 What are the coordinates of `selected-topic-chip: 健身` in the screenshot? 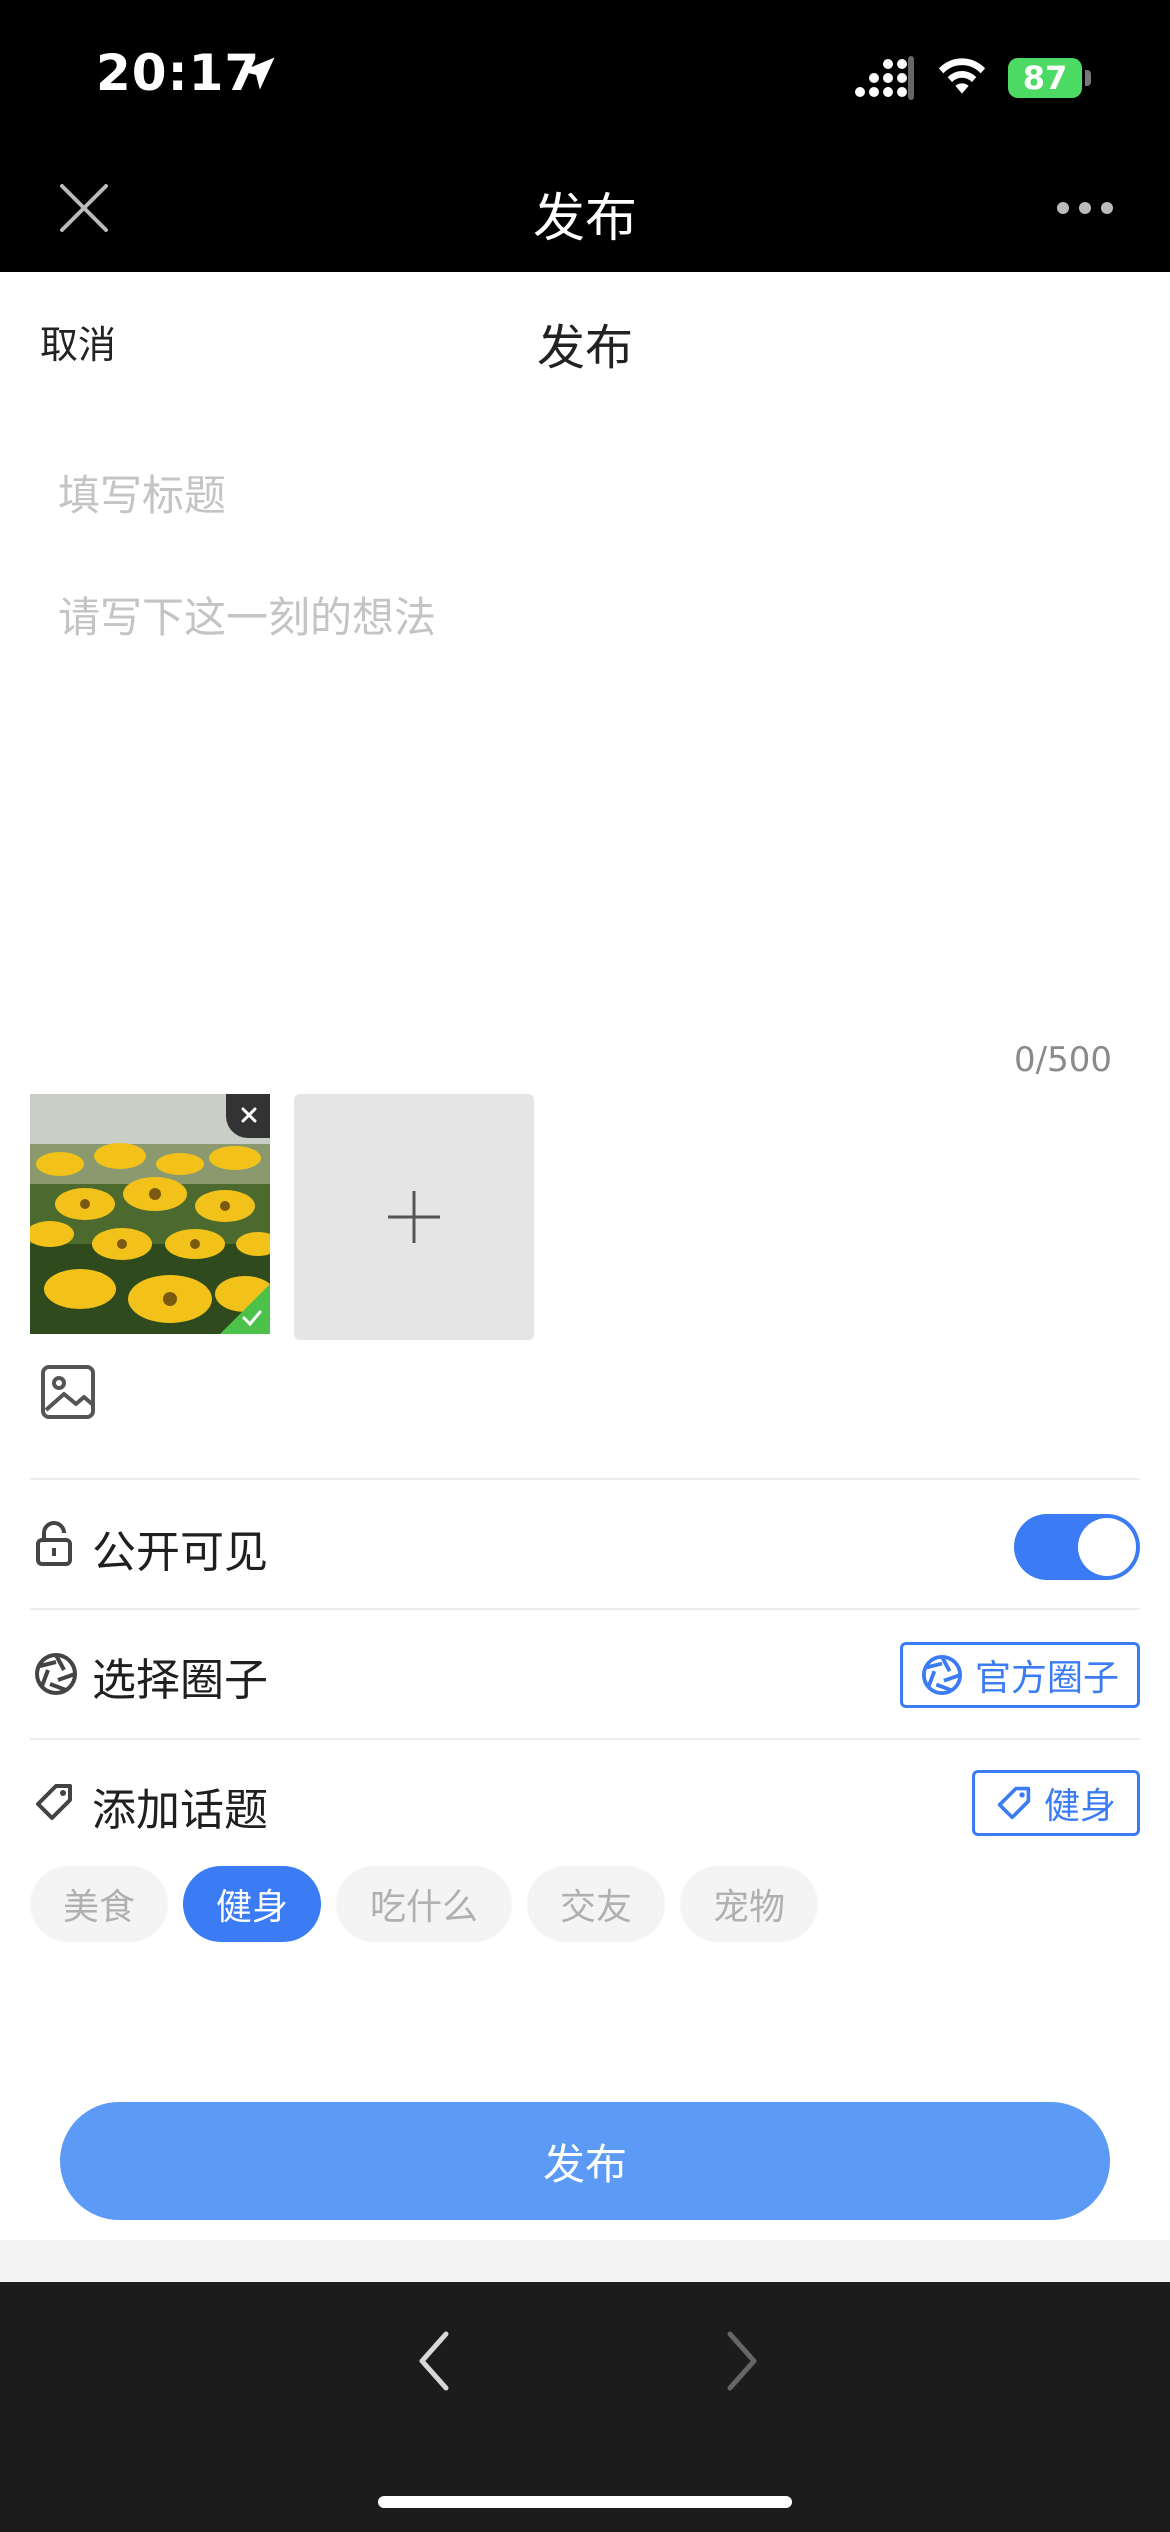 It's located at (1056, 1803).